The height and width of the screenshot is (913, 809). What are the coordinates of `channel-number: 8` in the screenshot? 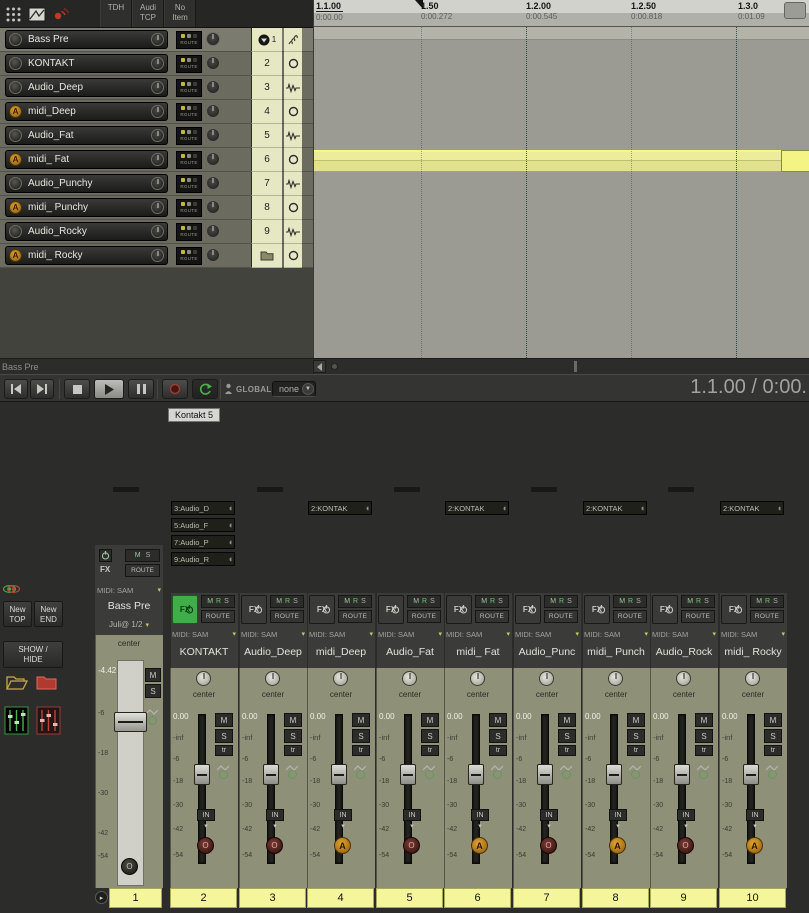 It's located at (615, 898).